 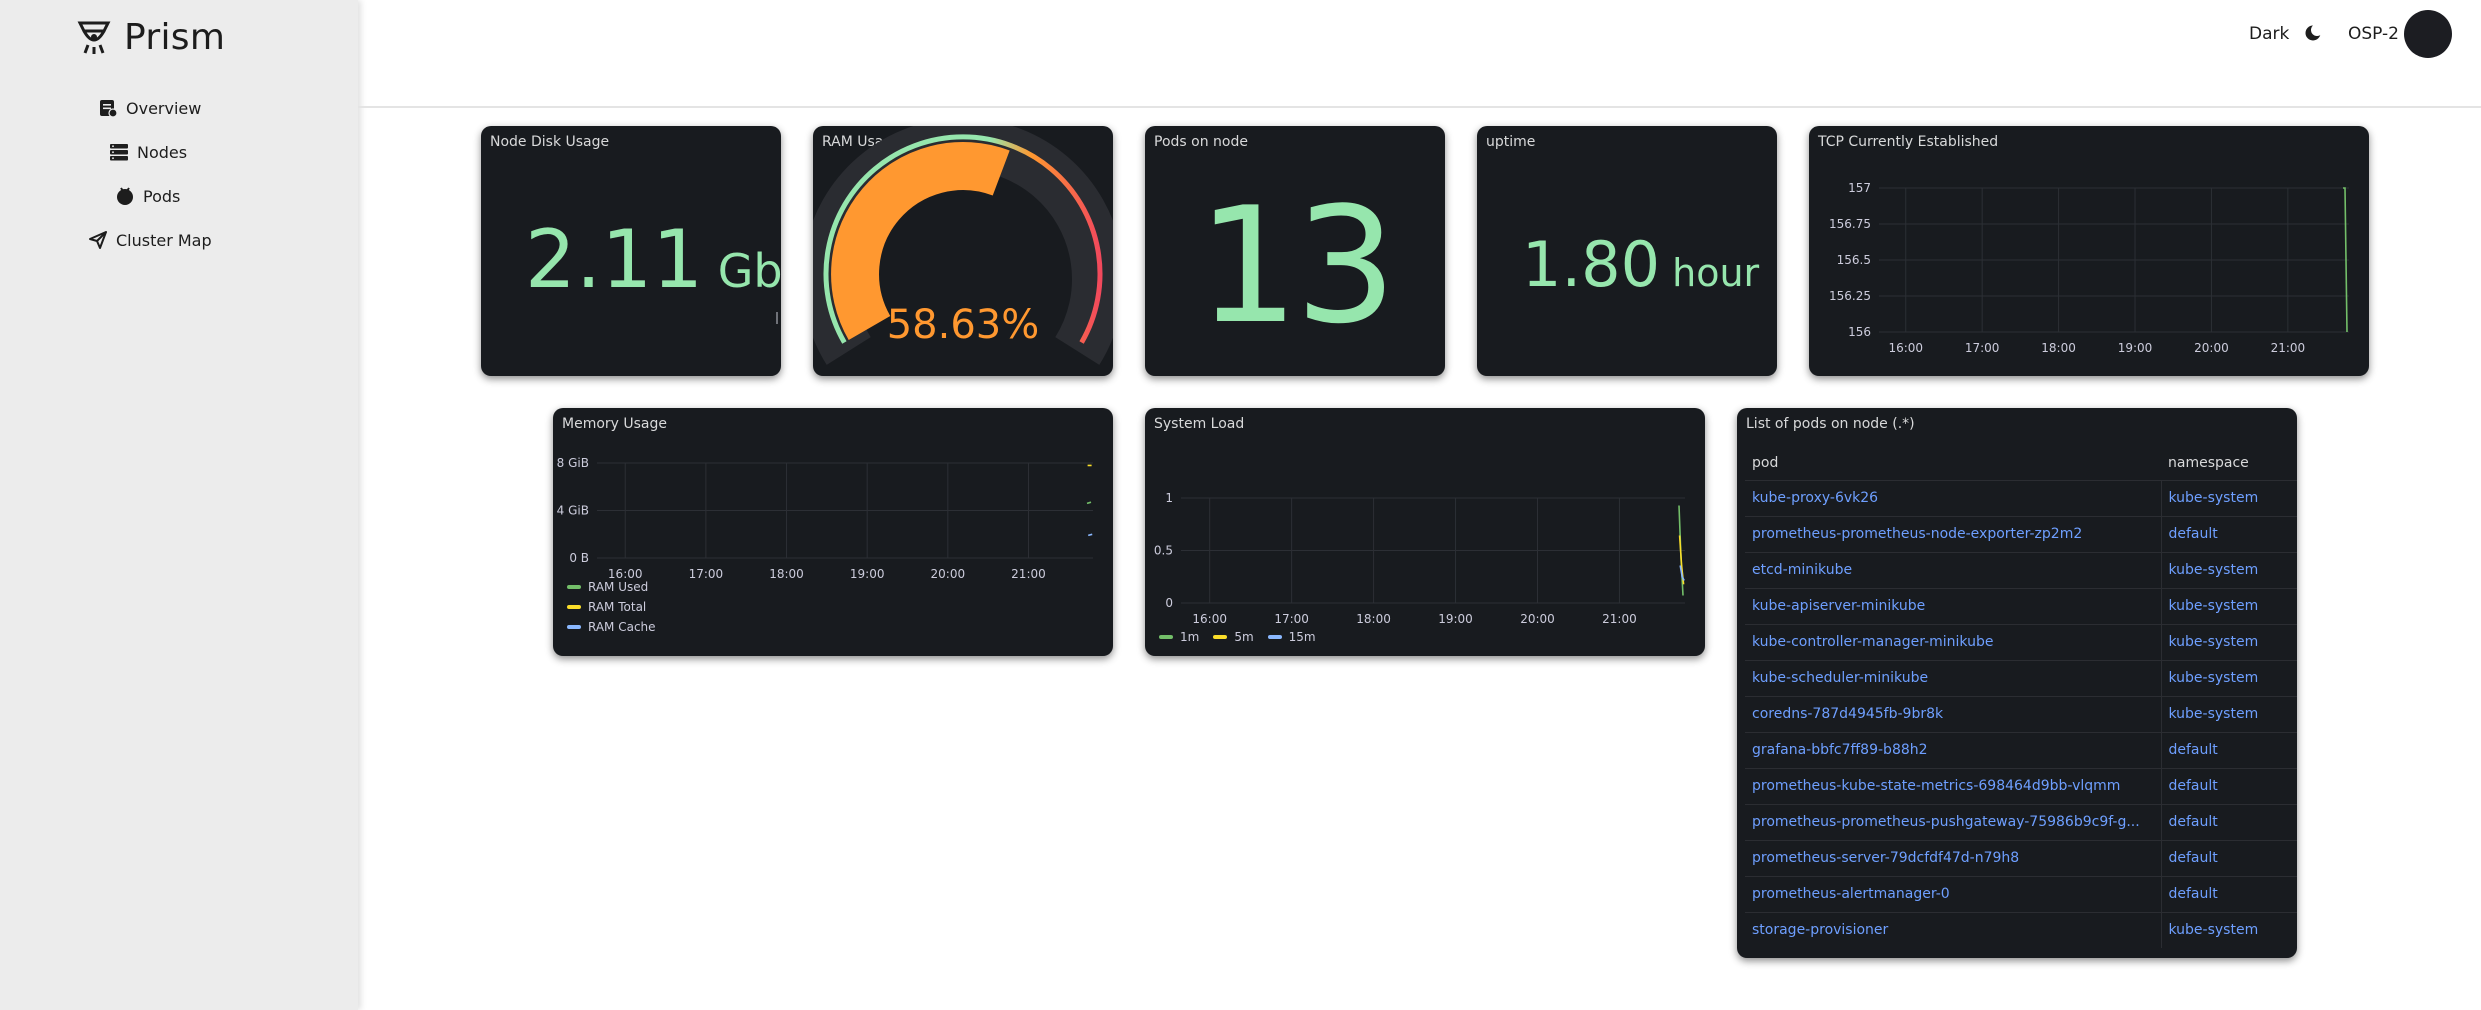 I want to click on brand: Prism, so click(x=149, y=37).